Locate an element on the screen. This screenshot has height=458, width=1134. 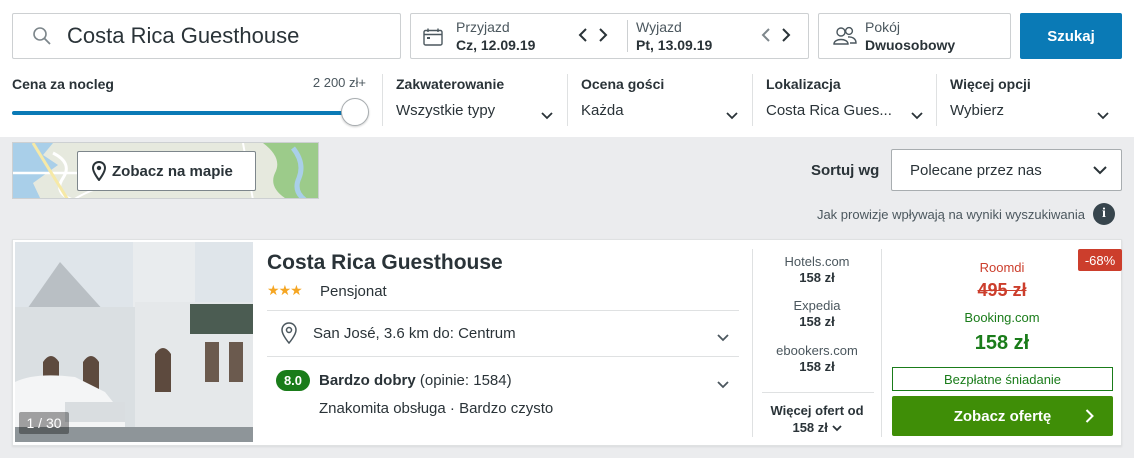
rating-label: Bardzo dobry is located at coordinates (367, 380).